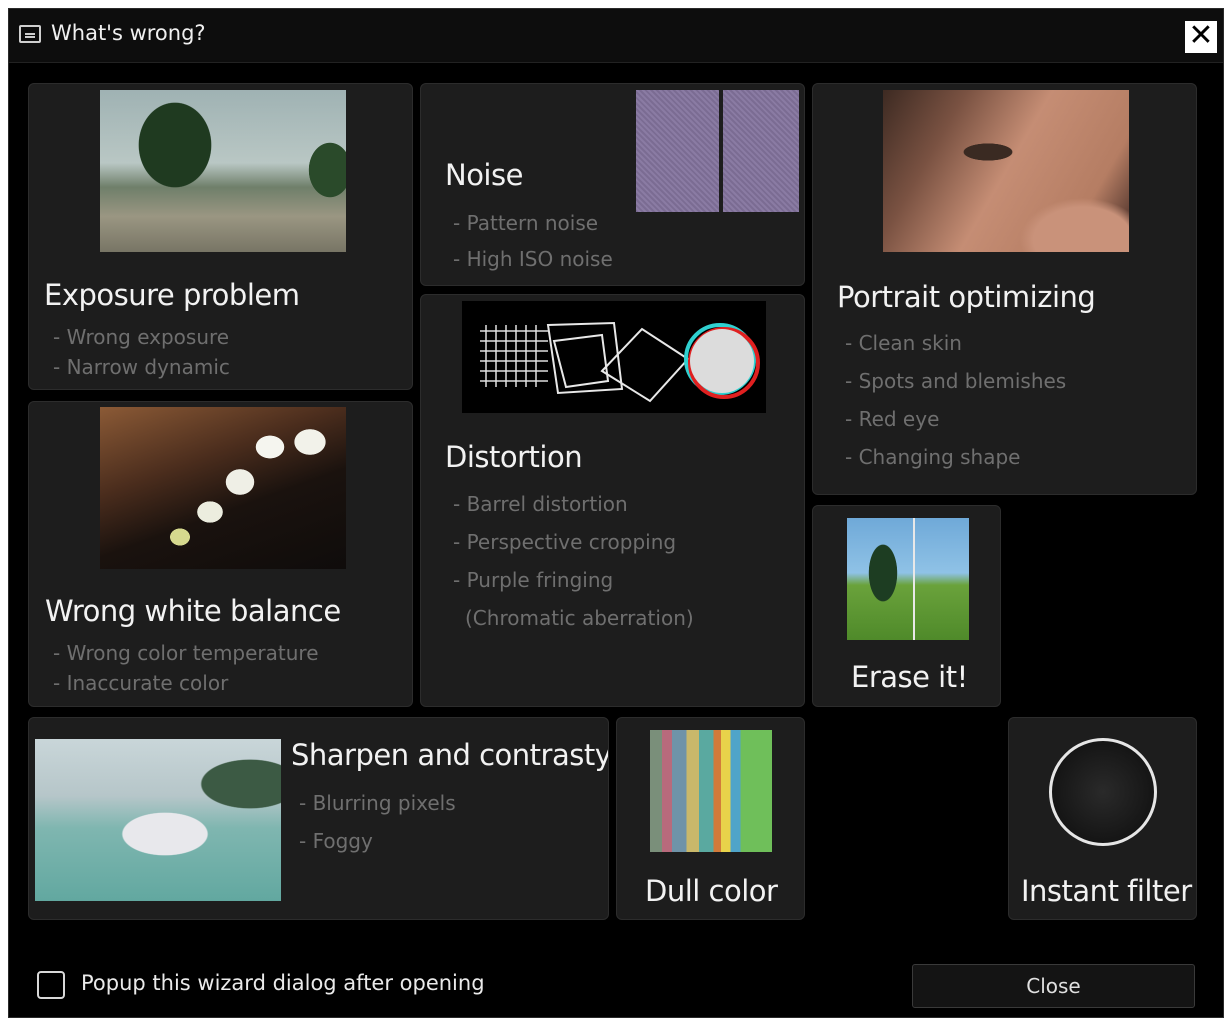 Image resolution: width=1226 pixels, height=1018 pixels. What do you see at coordinates (956, 381) in the screenshot?
I see `tile-item: - Spots and blemishes` at bounding box center [956, 381].